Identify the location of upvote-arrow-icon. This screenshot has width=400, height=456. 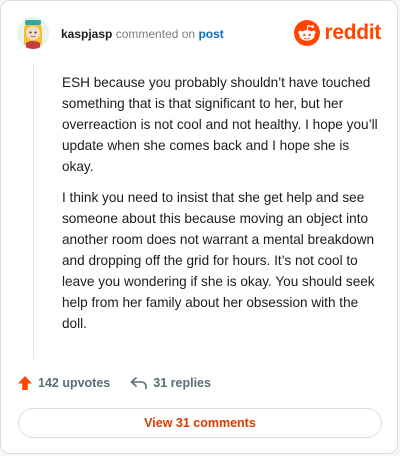
(25, 383).